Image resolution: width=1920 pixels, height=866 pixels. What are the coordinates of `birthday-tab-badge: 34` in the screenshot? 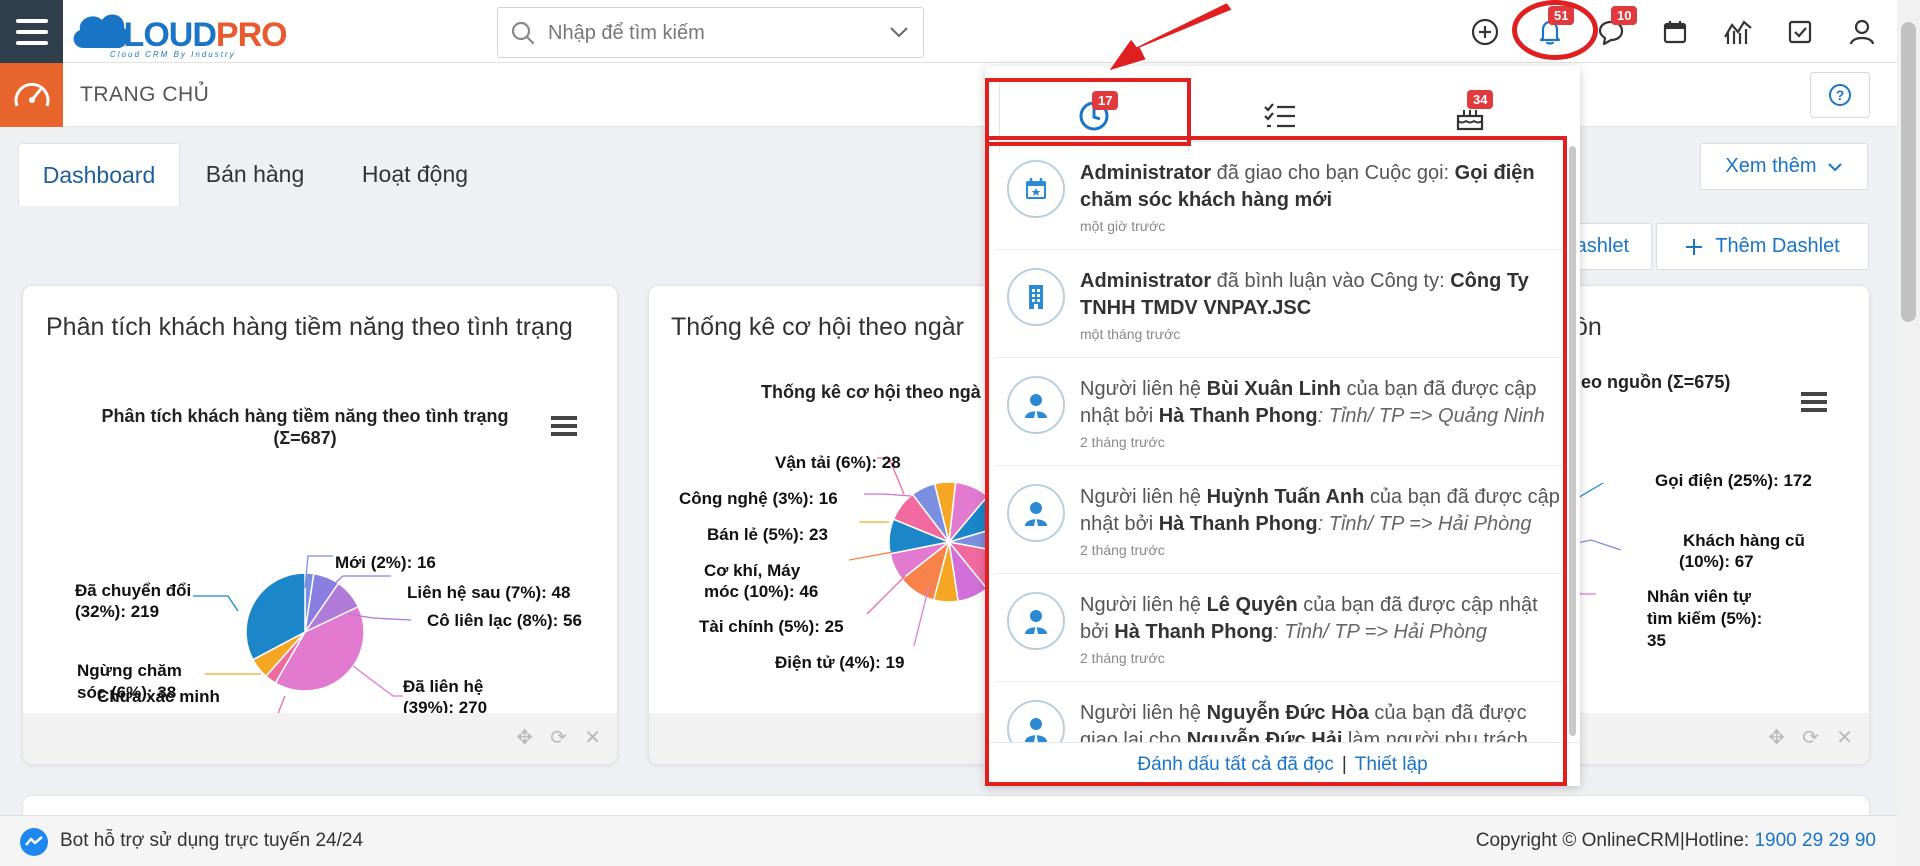 It's located at (1480, 99).